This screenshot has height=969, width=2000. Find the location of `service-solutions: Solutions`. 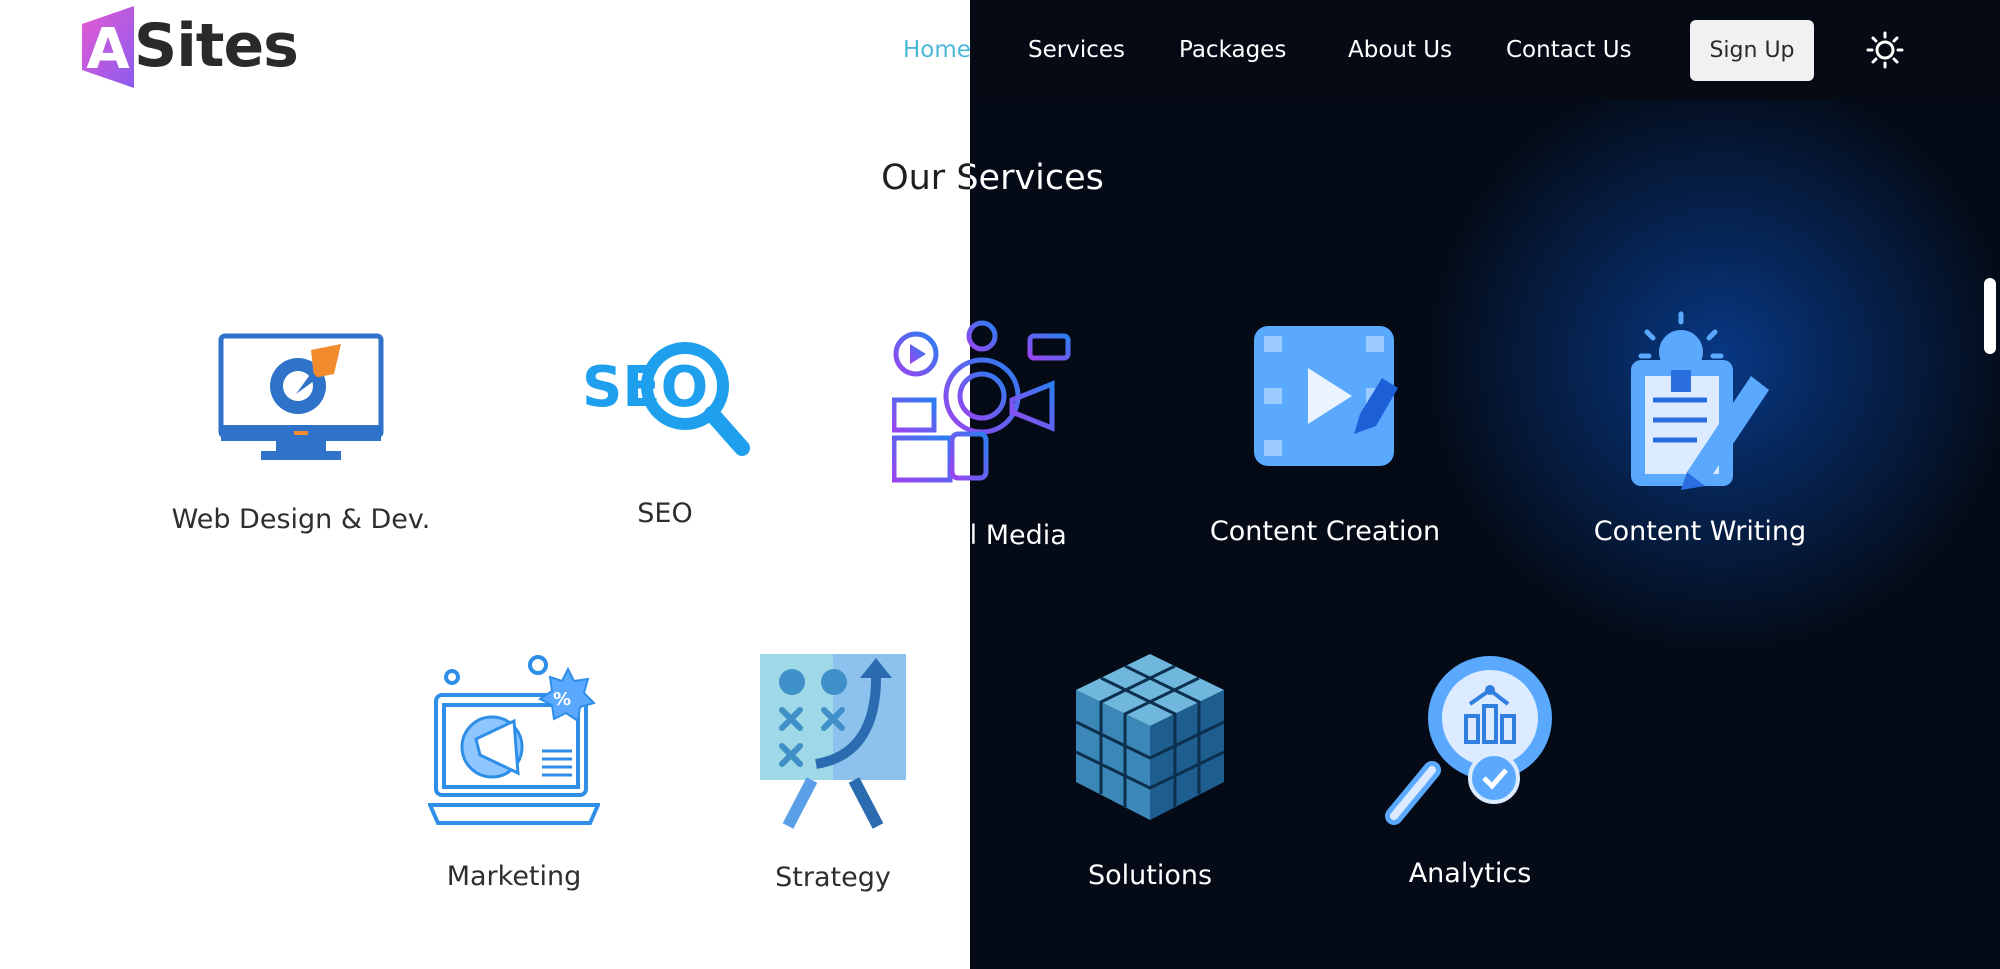

service-solutions: Solutions is located at coordinates (1150, 772).